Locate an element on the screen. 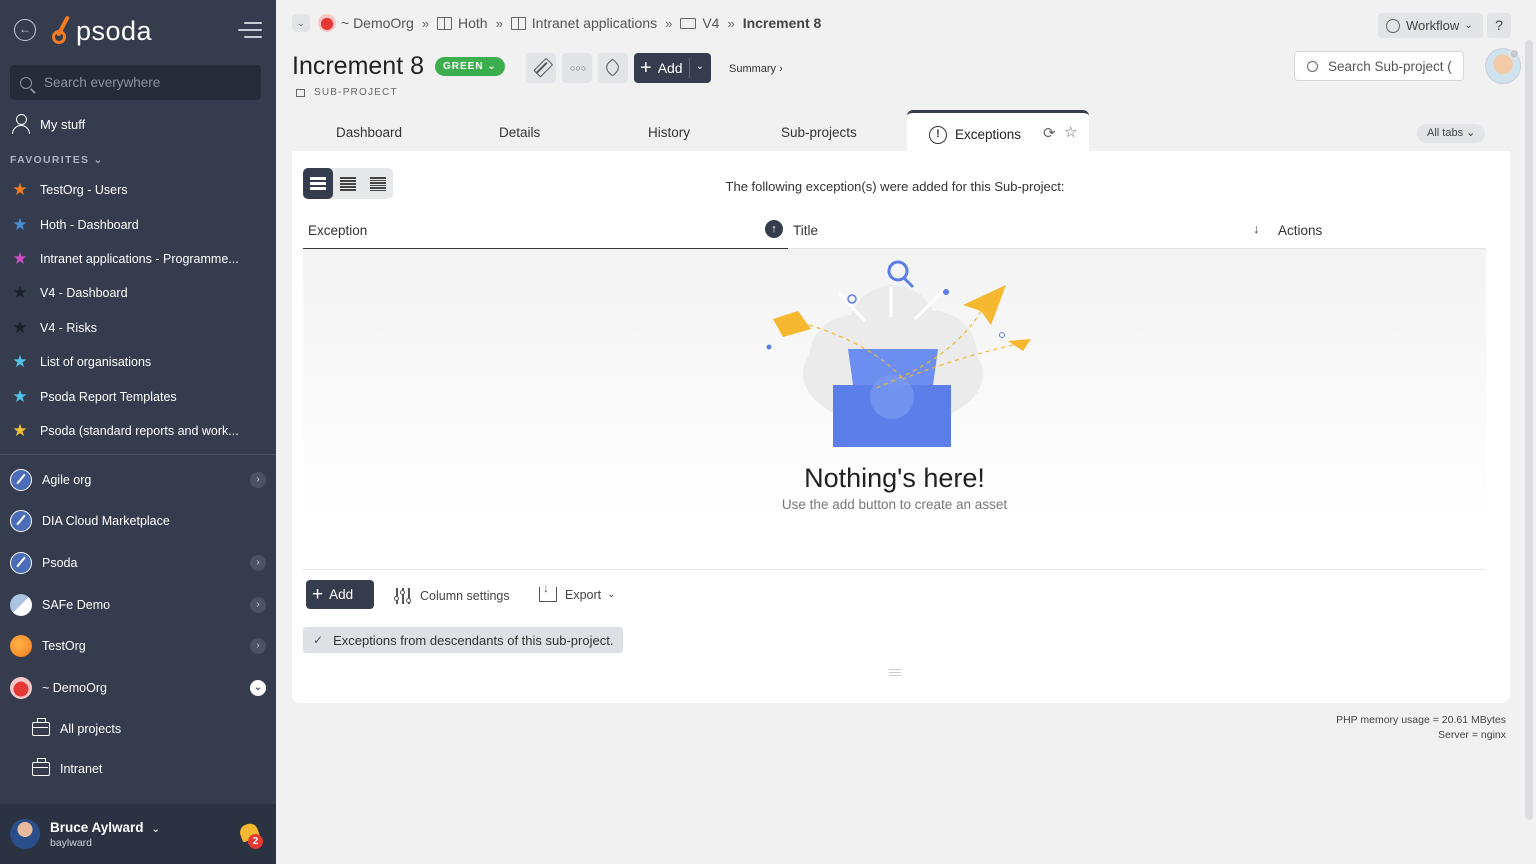 The height and width of the screenshot is (864, 1536). psoda-logo: psoda is located at coordinates (102, 31).